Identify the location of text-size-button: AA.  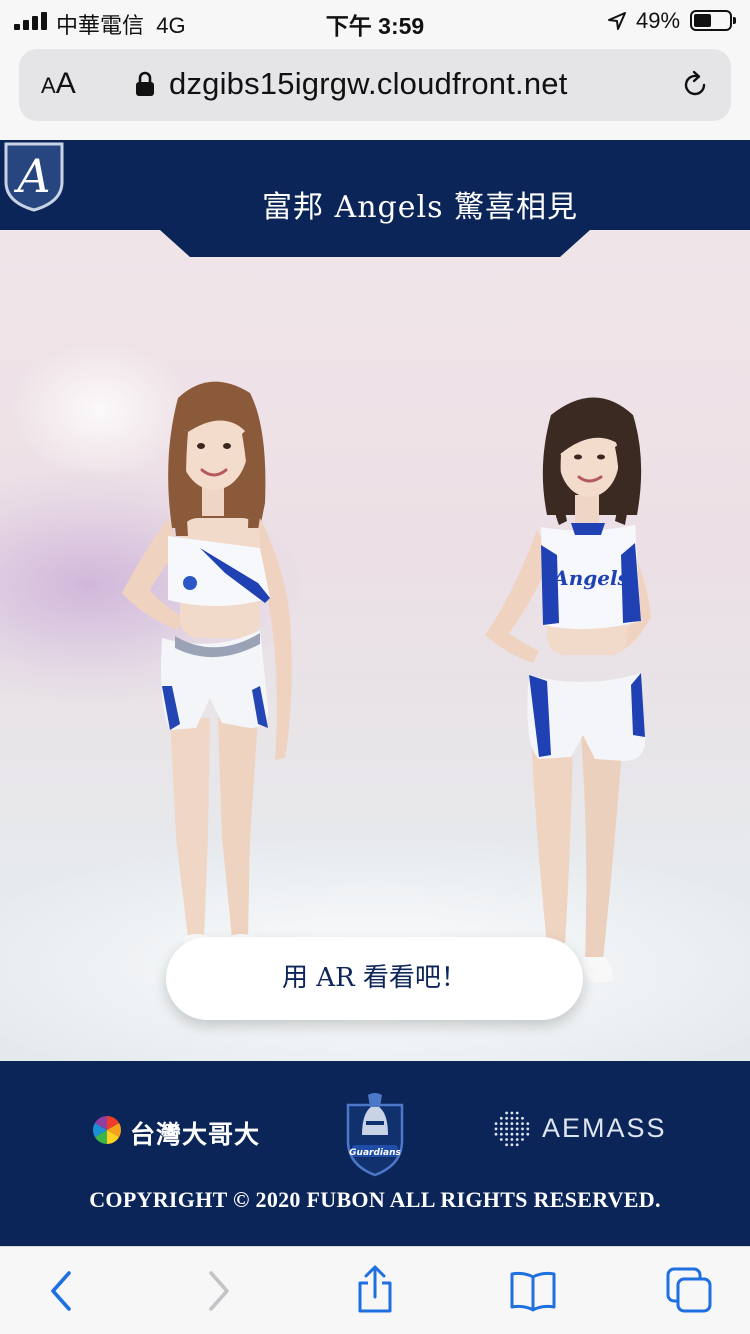
(58, 84).